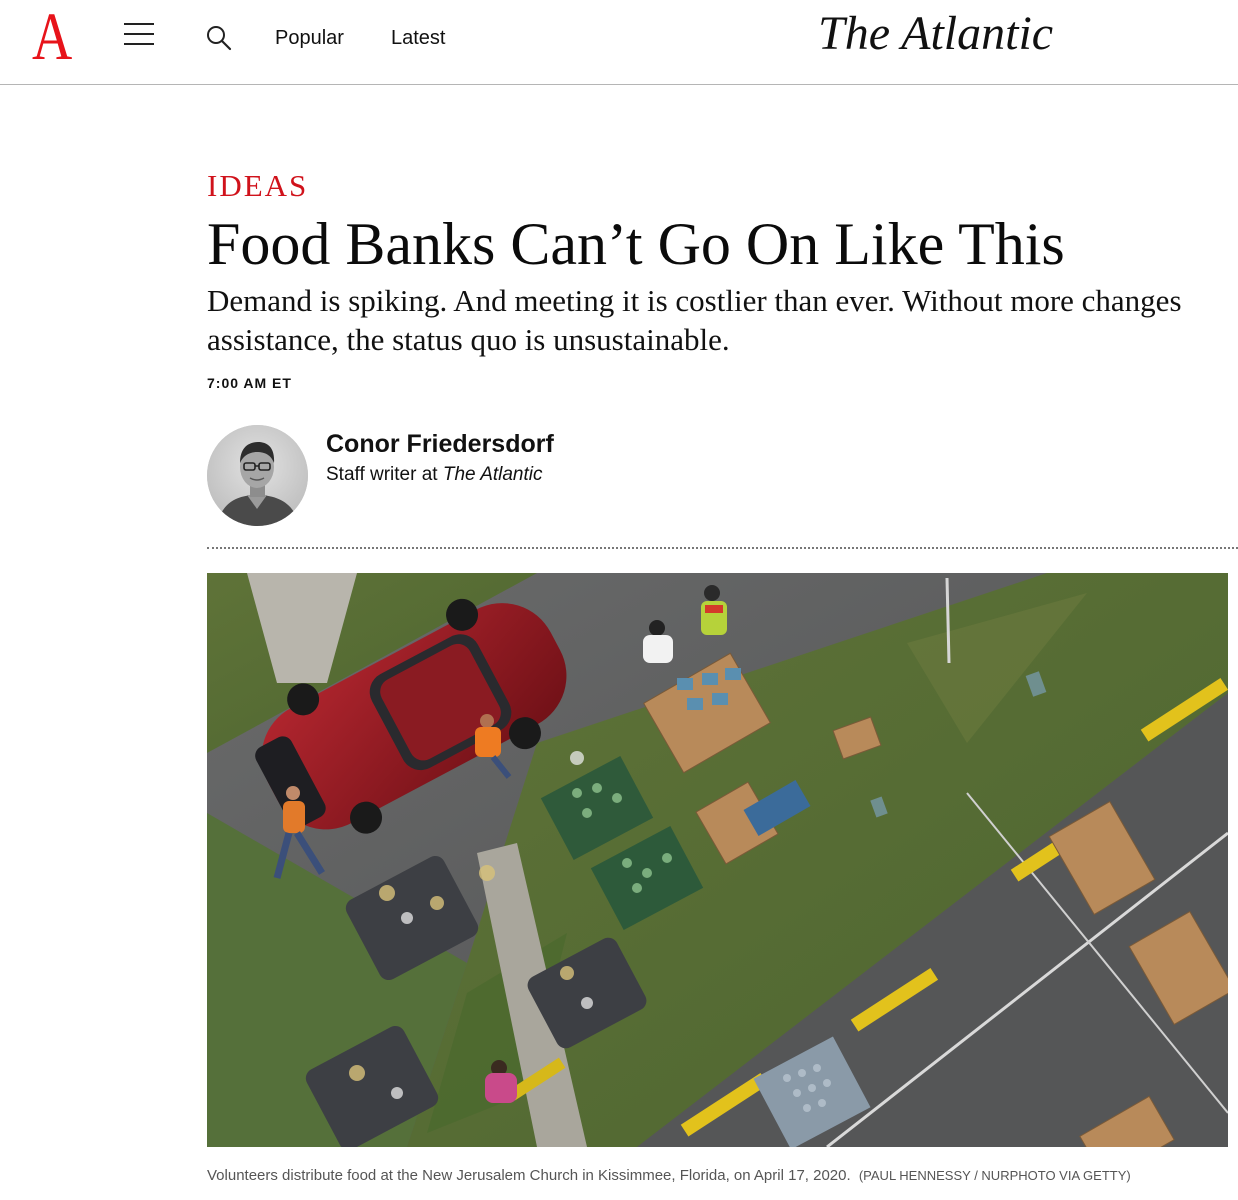 The image size is (1238, 1200). I want to click on menu-button, so click(140, 34).